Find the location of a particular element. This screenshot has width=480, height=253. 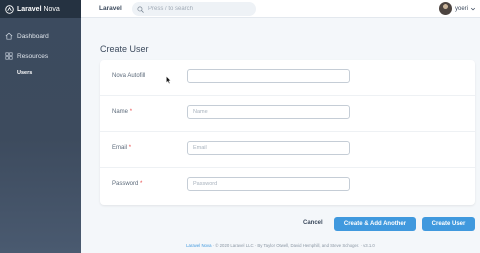

grid-icon is located at coordinates (9, 56).